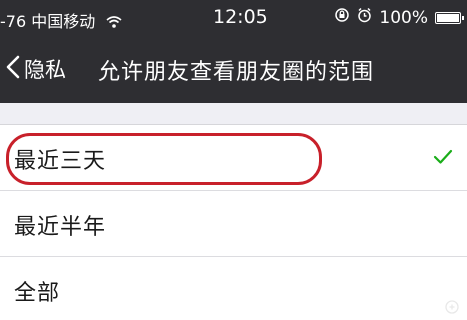 Image resolution: width=467 pixels, height=320 pixels. I want to click on battery-icon, so click(449, 17).